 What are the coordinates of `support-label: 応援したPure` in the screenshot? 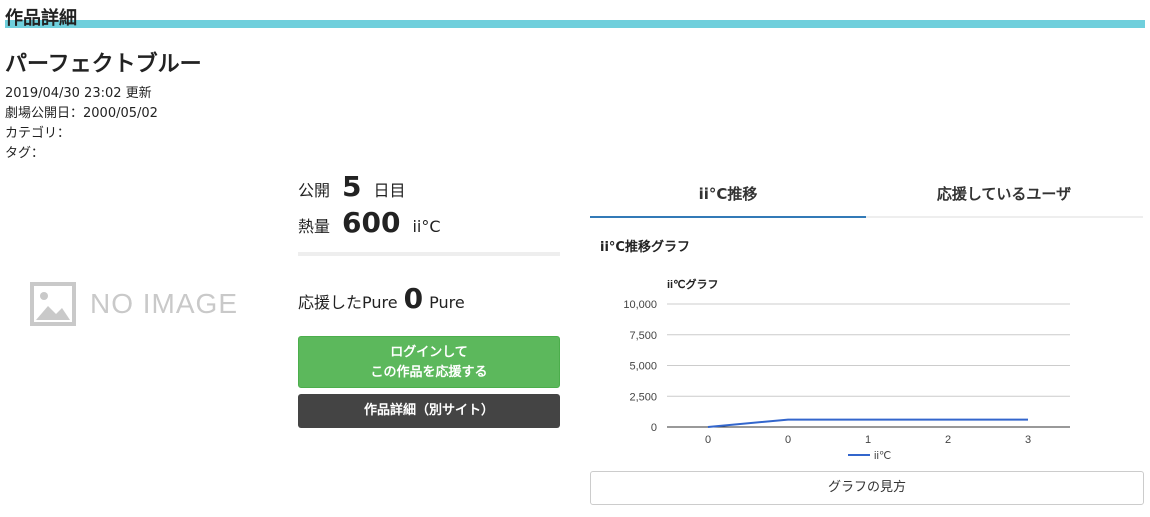 It's located at (348, 302).